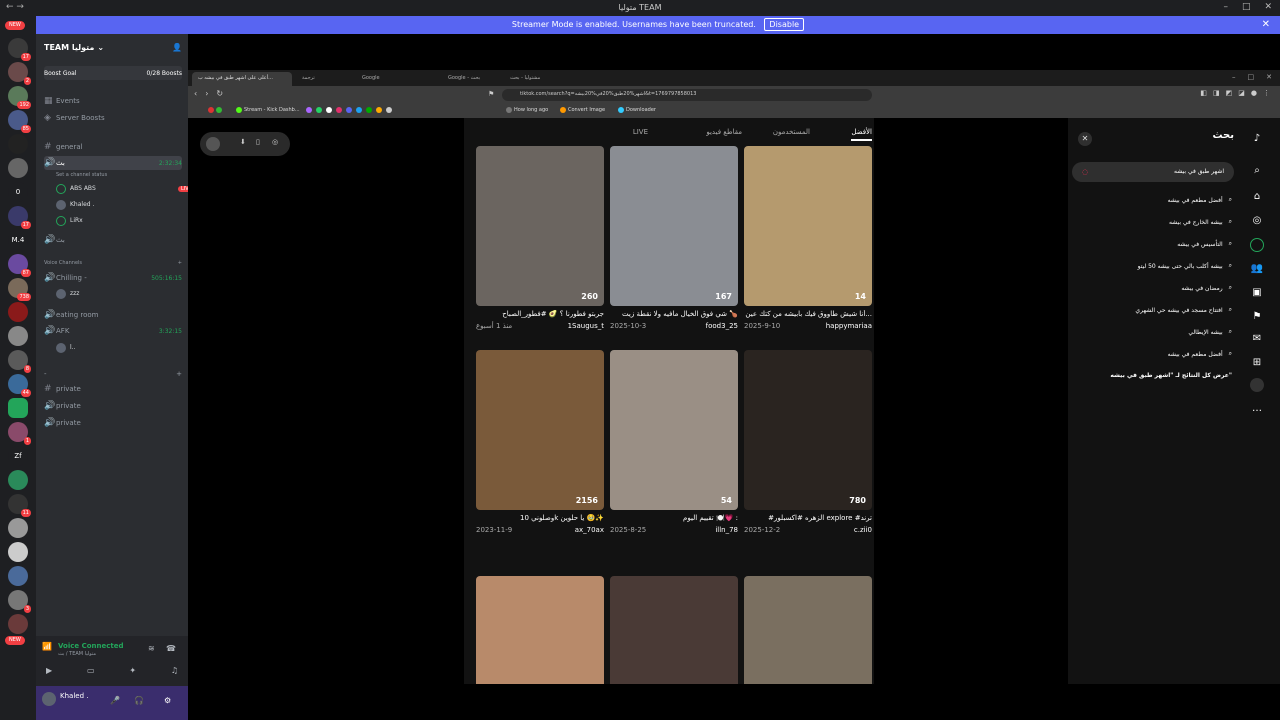 This screenshot has width=1280, height=720. What do you see at coordinates (472, 79) in the screenshot?
I see `browser-tab: Google - بحث` at bounding box center [472, 79].